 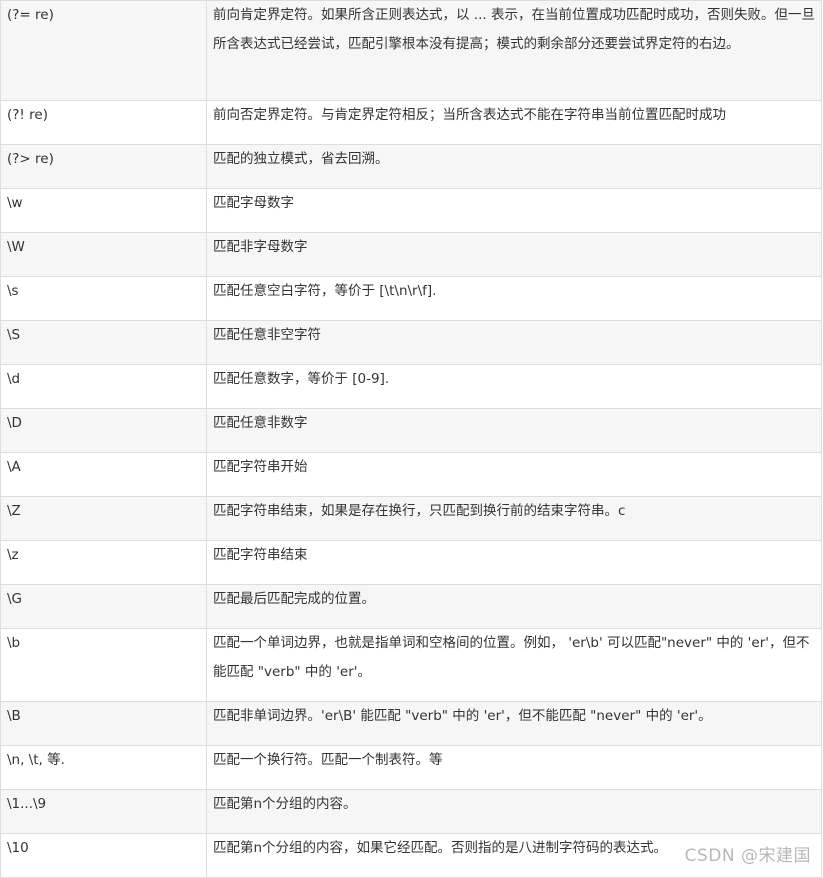 I want to click on pattern-text: \G, so click(x=15, y=599).